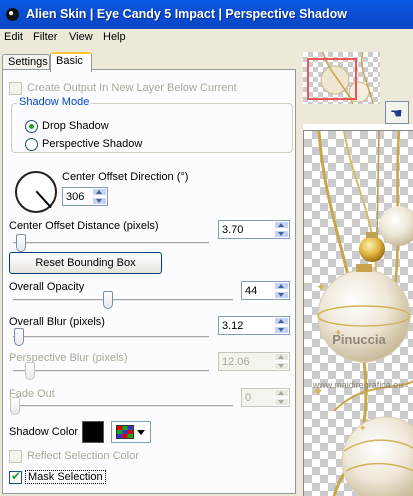 Image resolution: width=413 pixels, height=496 pixels. Describe the element at coordinates (83, 456) in the screenshot. I see `reflect-selection-color-label: Reflect Selection Color` at that location.